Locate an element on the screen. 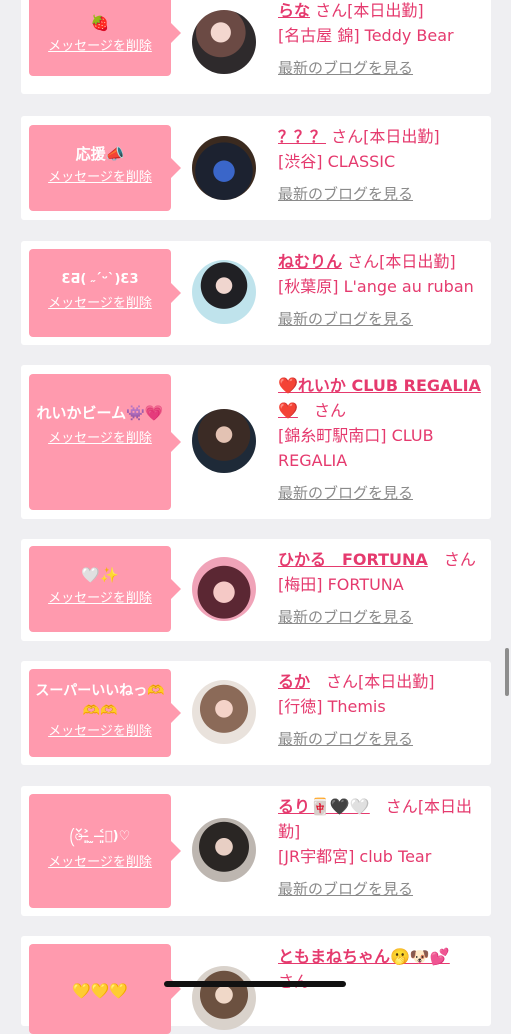 Image resolution: width=511 pixels, height=1034 pixels. message-text: (ၴ˃̶͈ ̫ ˂̶͈ၴ)♡ is located at coordinates (100, 836).